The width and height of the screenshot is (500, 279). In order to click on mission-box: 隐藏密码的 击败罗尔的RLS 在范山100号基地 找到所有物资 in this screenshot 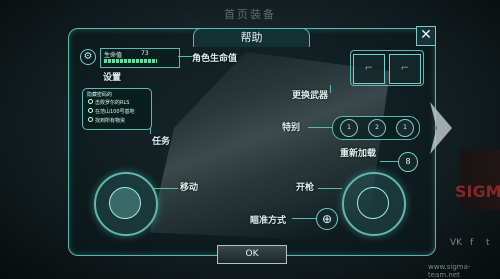, I will do `click(117, 109)`.